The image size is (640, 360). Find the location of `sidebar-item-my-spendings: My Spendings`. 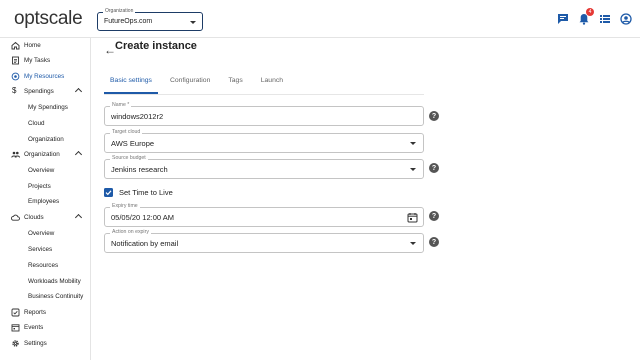

sidebar-item-my-spendings: My Spendings is located at coordinates (45, 107).